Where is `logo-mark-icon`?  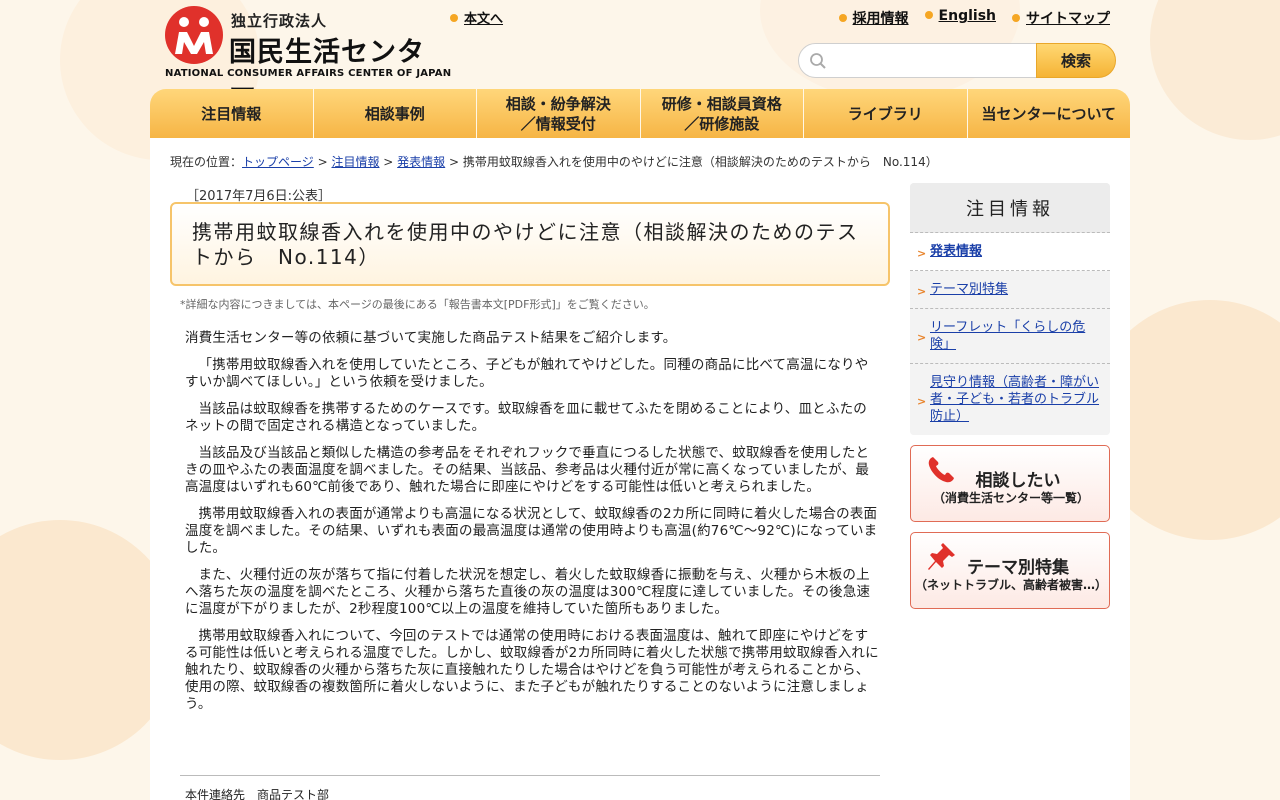 logo-mark-icon is located at coordinates (194, 35).